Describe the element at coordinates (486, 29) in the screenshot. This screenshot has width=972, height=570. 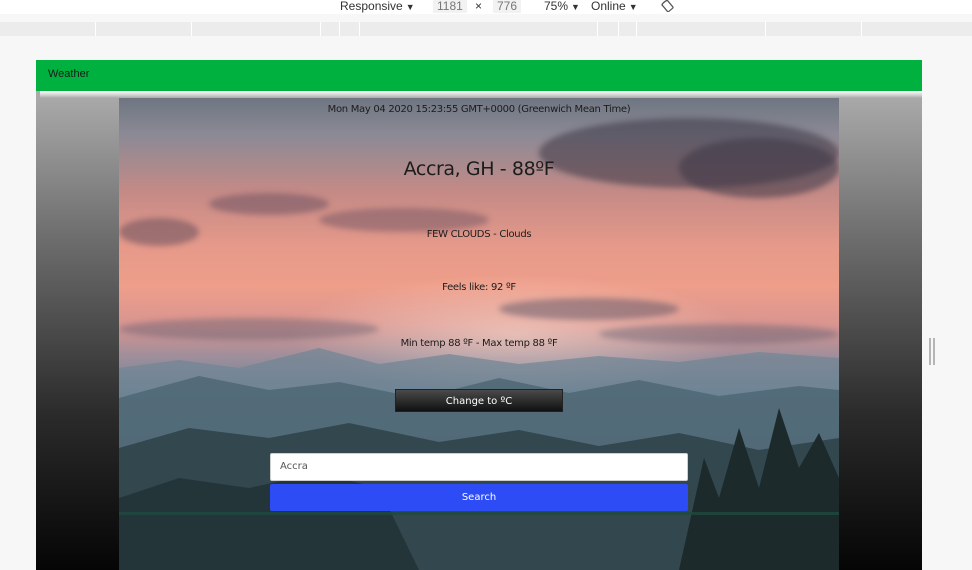
I see `media-query-ruler` at that location.